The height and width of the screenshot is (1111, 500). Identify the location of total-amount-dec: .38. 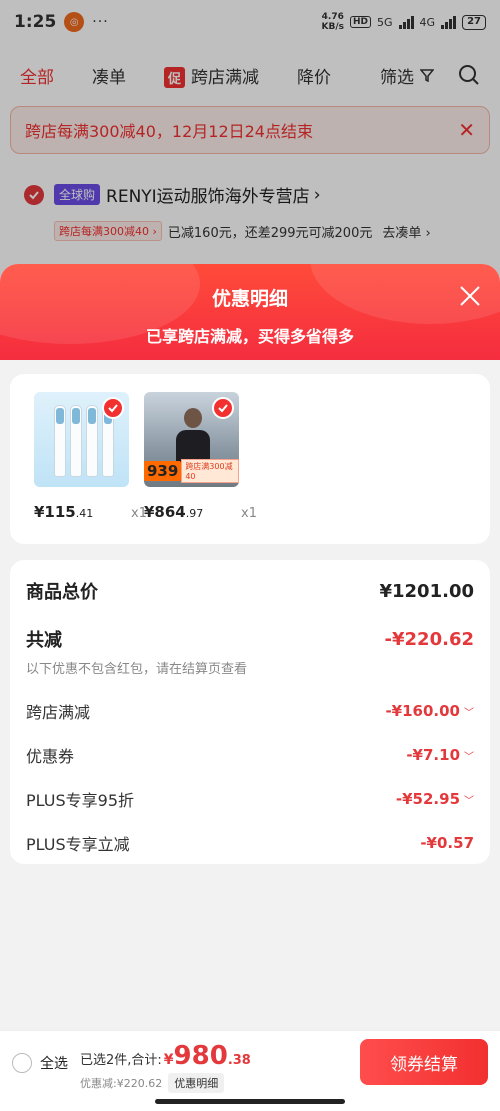
(239, 1060).